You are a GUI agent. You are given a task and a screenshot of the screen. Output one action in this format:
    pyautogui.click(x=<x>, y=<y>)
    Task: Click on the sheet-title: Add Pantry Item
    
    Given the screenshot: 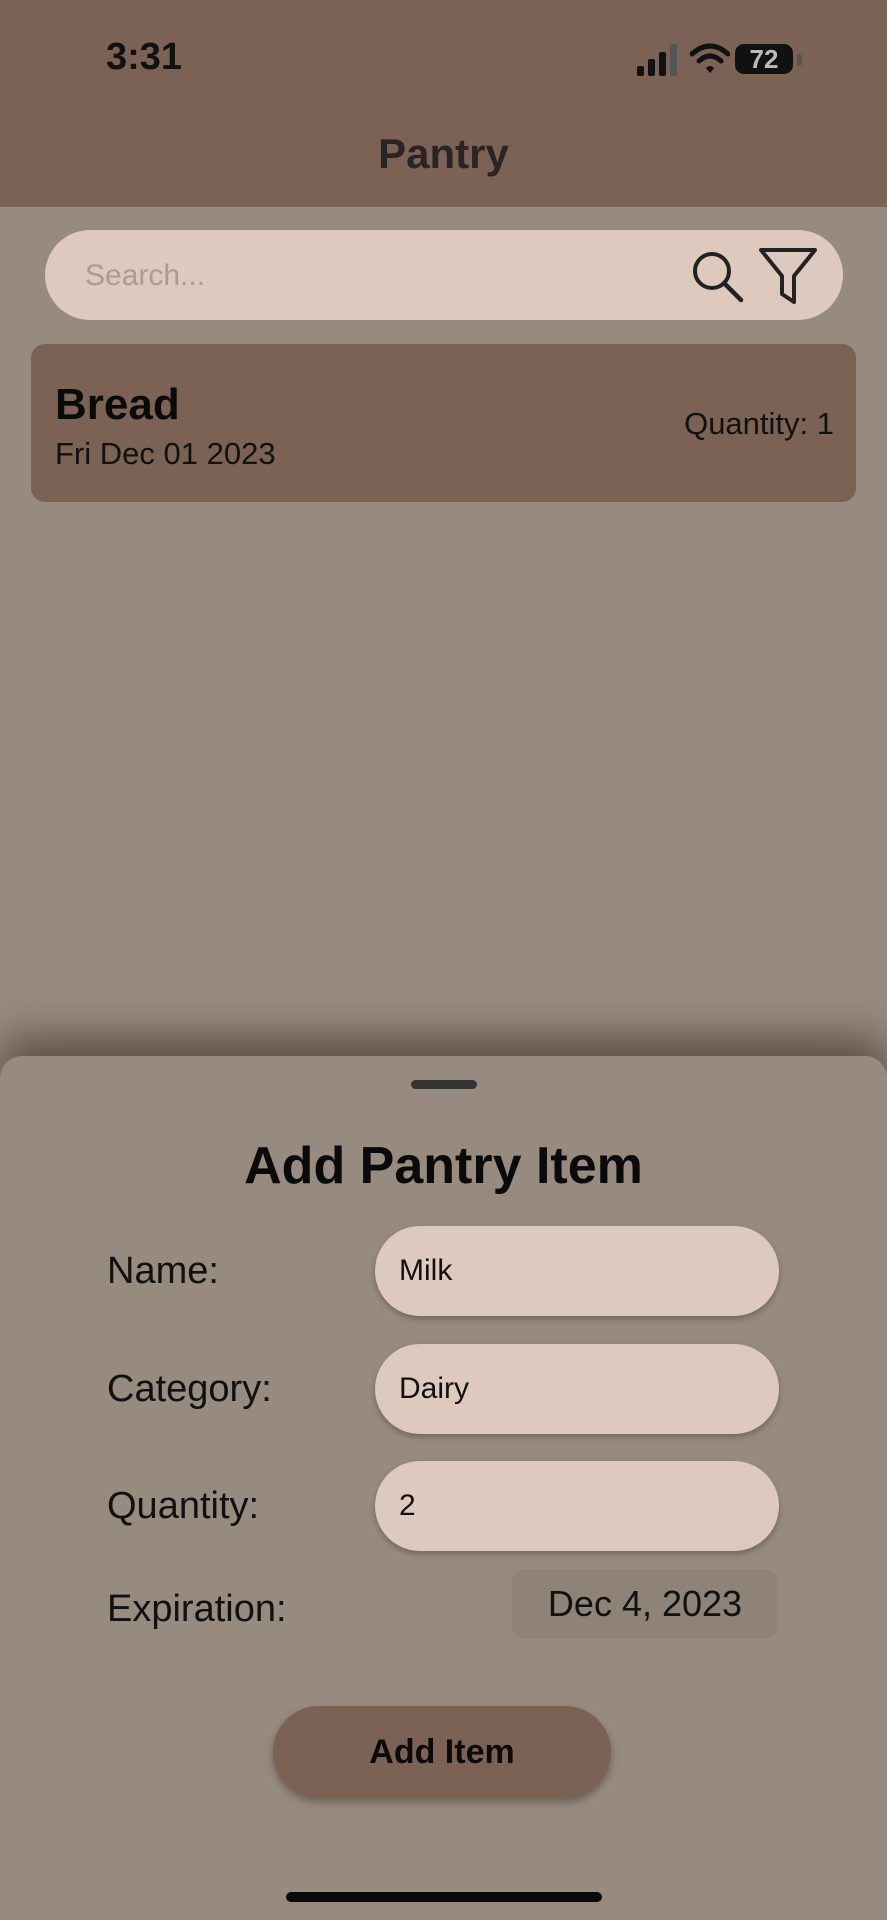 What is the action you would take?
    pyautogui.click(x=443, y=1166)
    